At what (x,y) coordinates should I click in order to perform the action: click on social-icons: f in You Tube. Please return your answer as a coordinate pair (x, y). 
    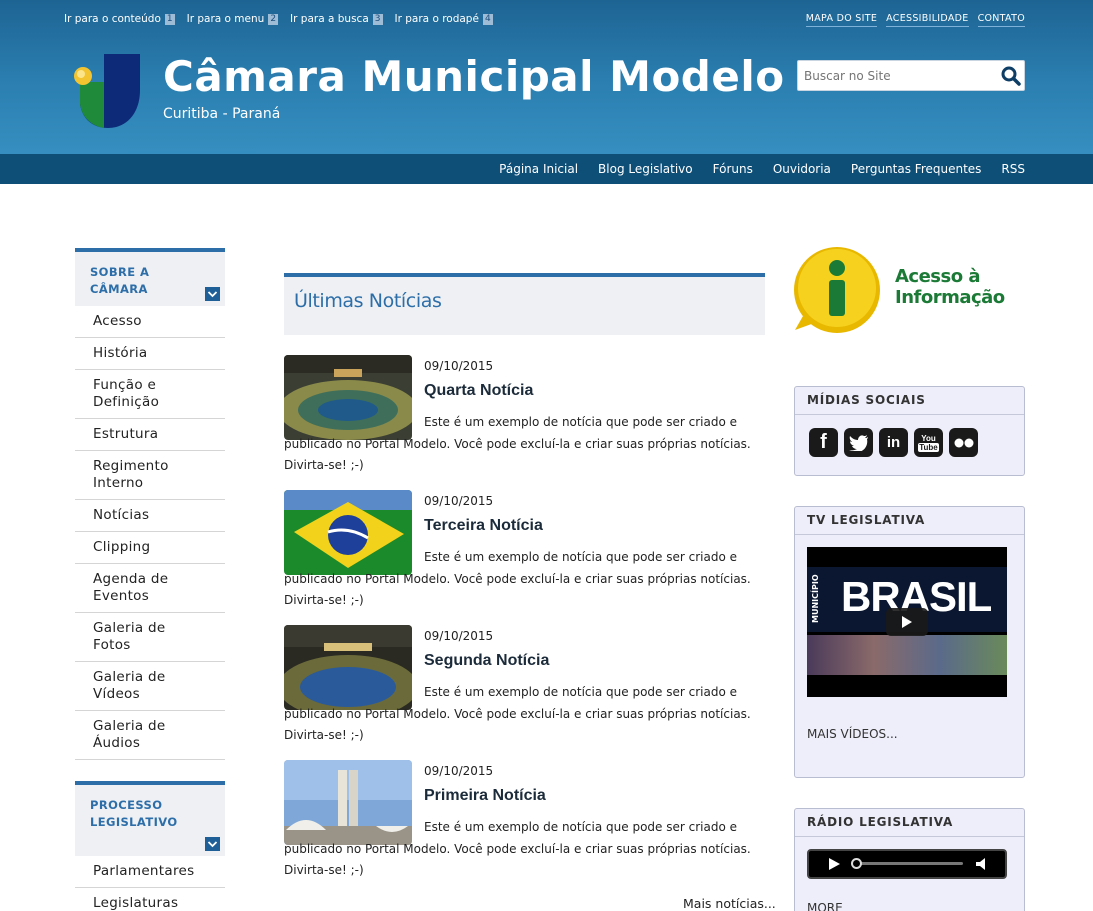
    Looking at the image, I should click on (909, 442).